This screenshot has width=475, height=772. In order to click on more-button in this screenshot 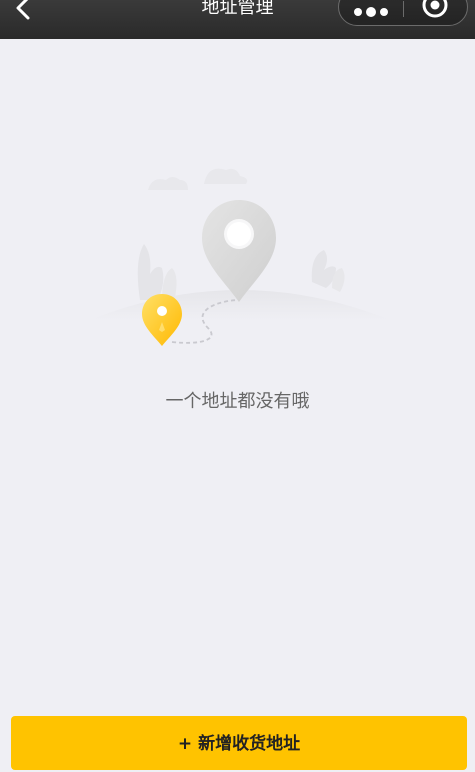, I will do `click(371, 9)`.